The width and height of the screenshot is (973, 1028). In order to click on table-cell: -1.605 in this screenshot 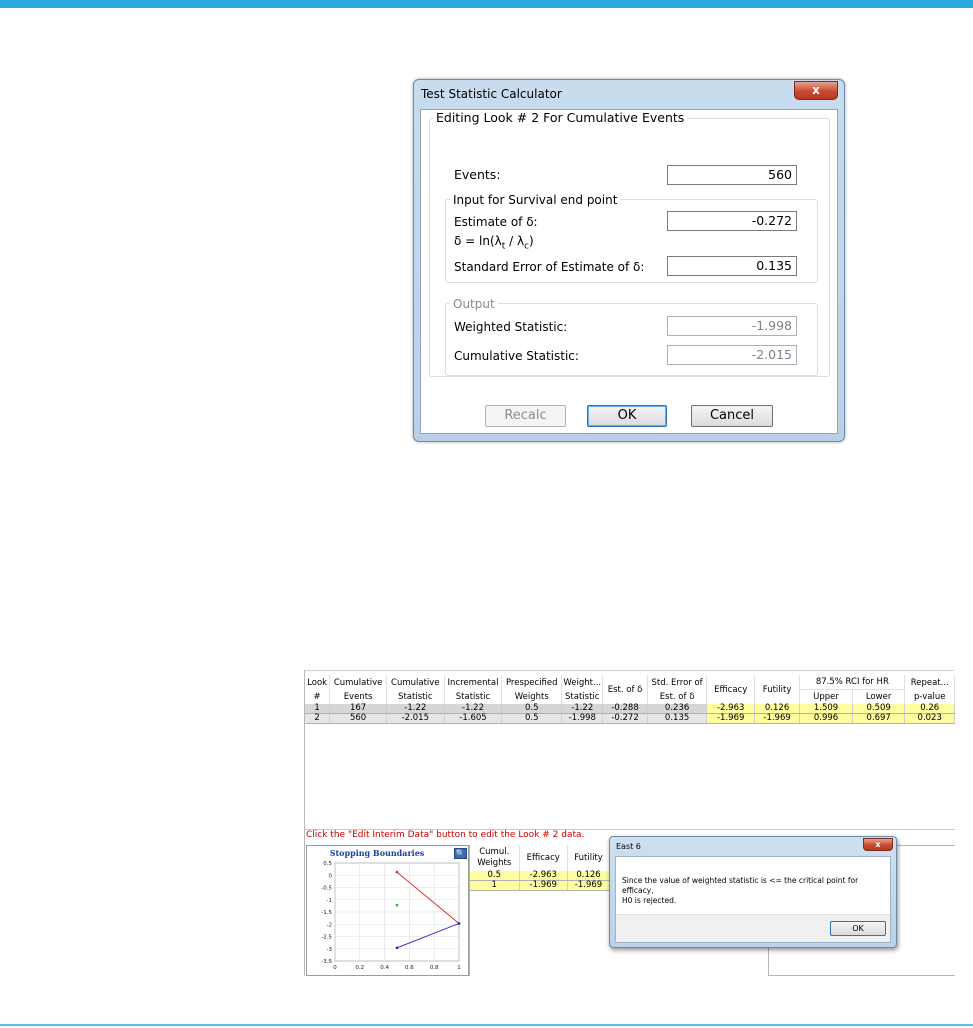, I will do `click(473, 718)`.